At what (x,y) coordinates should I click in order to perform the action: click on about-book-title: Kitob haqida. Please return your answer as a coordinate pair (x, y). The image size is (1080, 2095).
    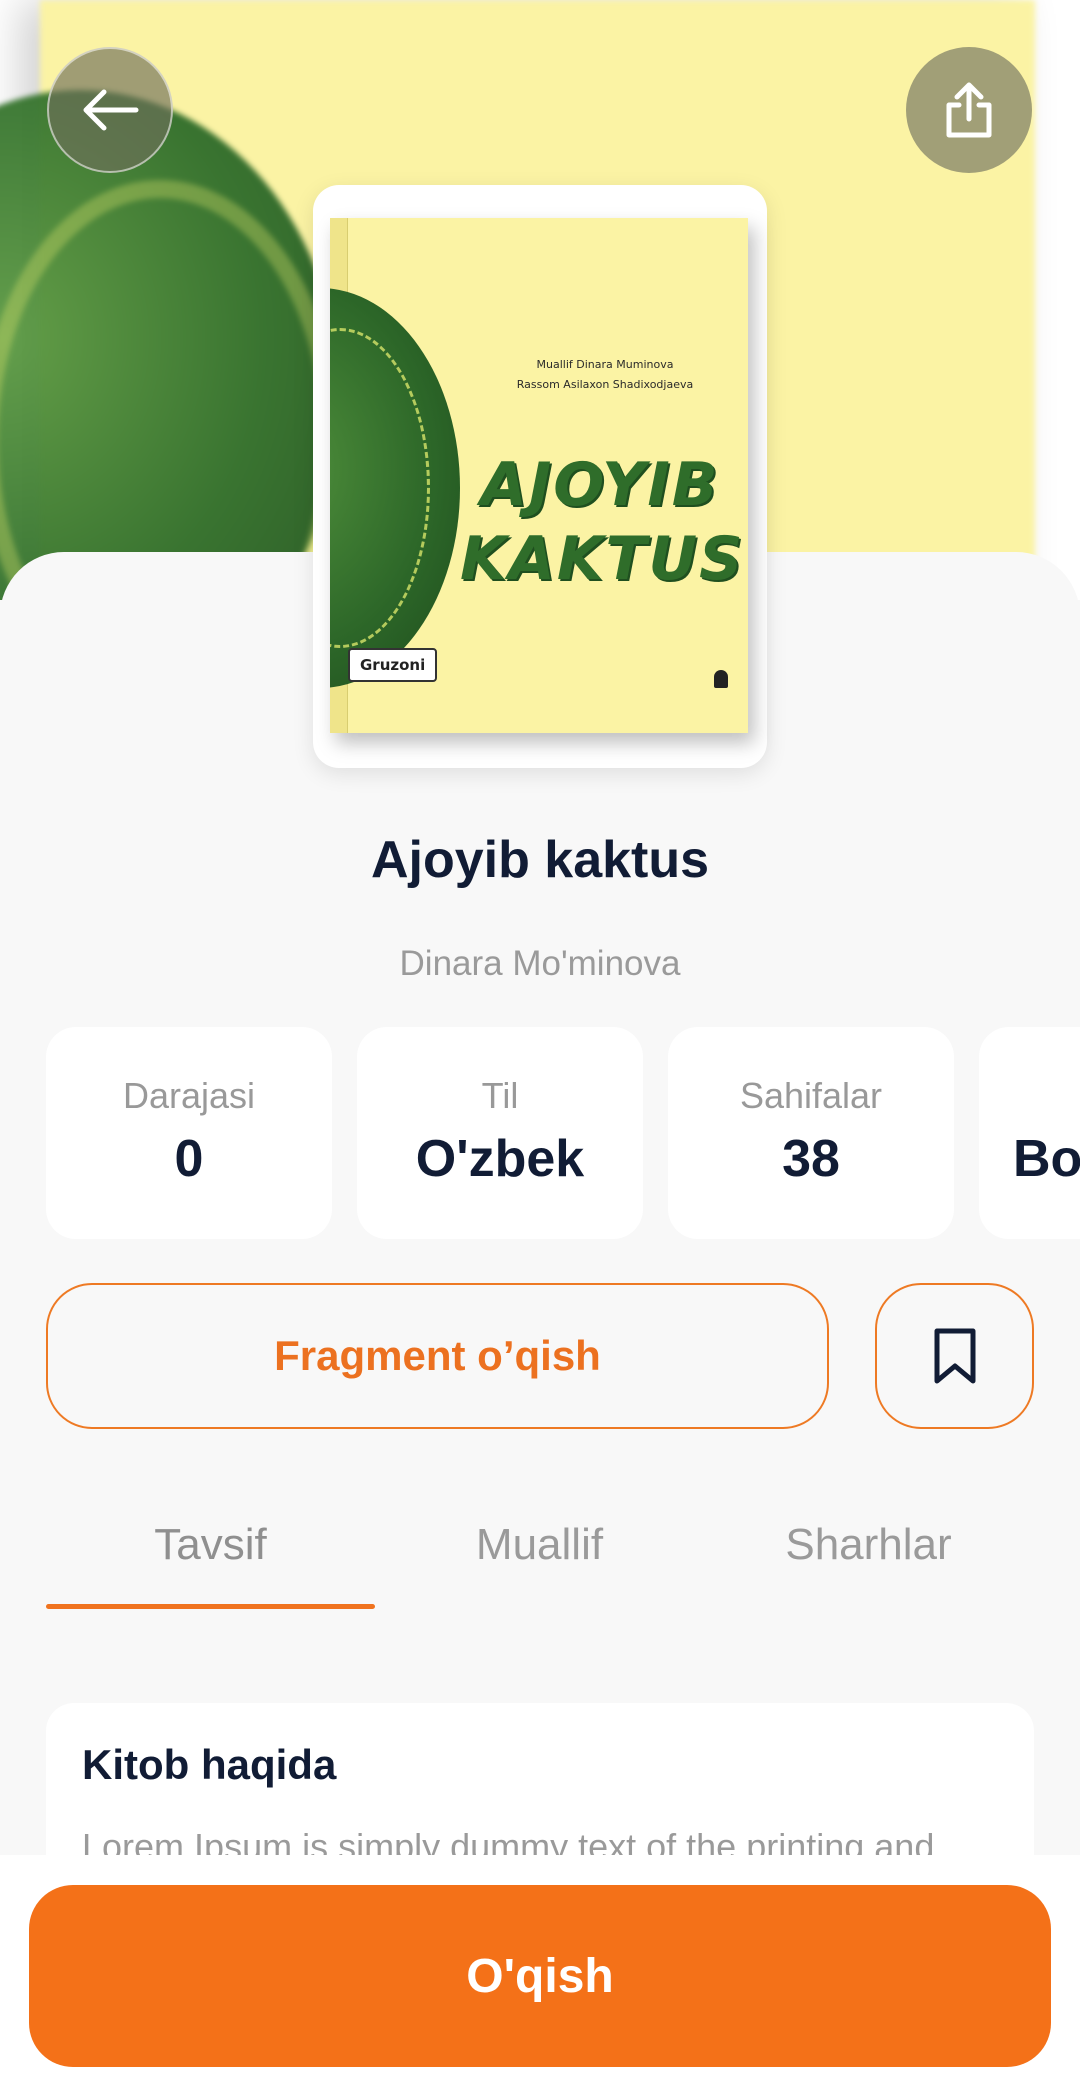
    Looking at the image, I should click on (209, 1764).